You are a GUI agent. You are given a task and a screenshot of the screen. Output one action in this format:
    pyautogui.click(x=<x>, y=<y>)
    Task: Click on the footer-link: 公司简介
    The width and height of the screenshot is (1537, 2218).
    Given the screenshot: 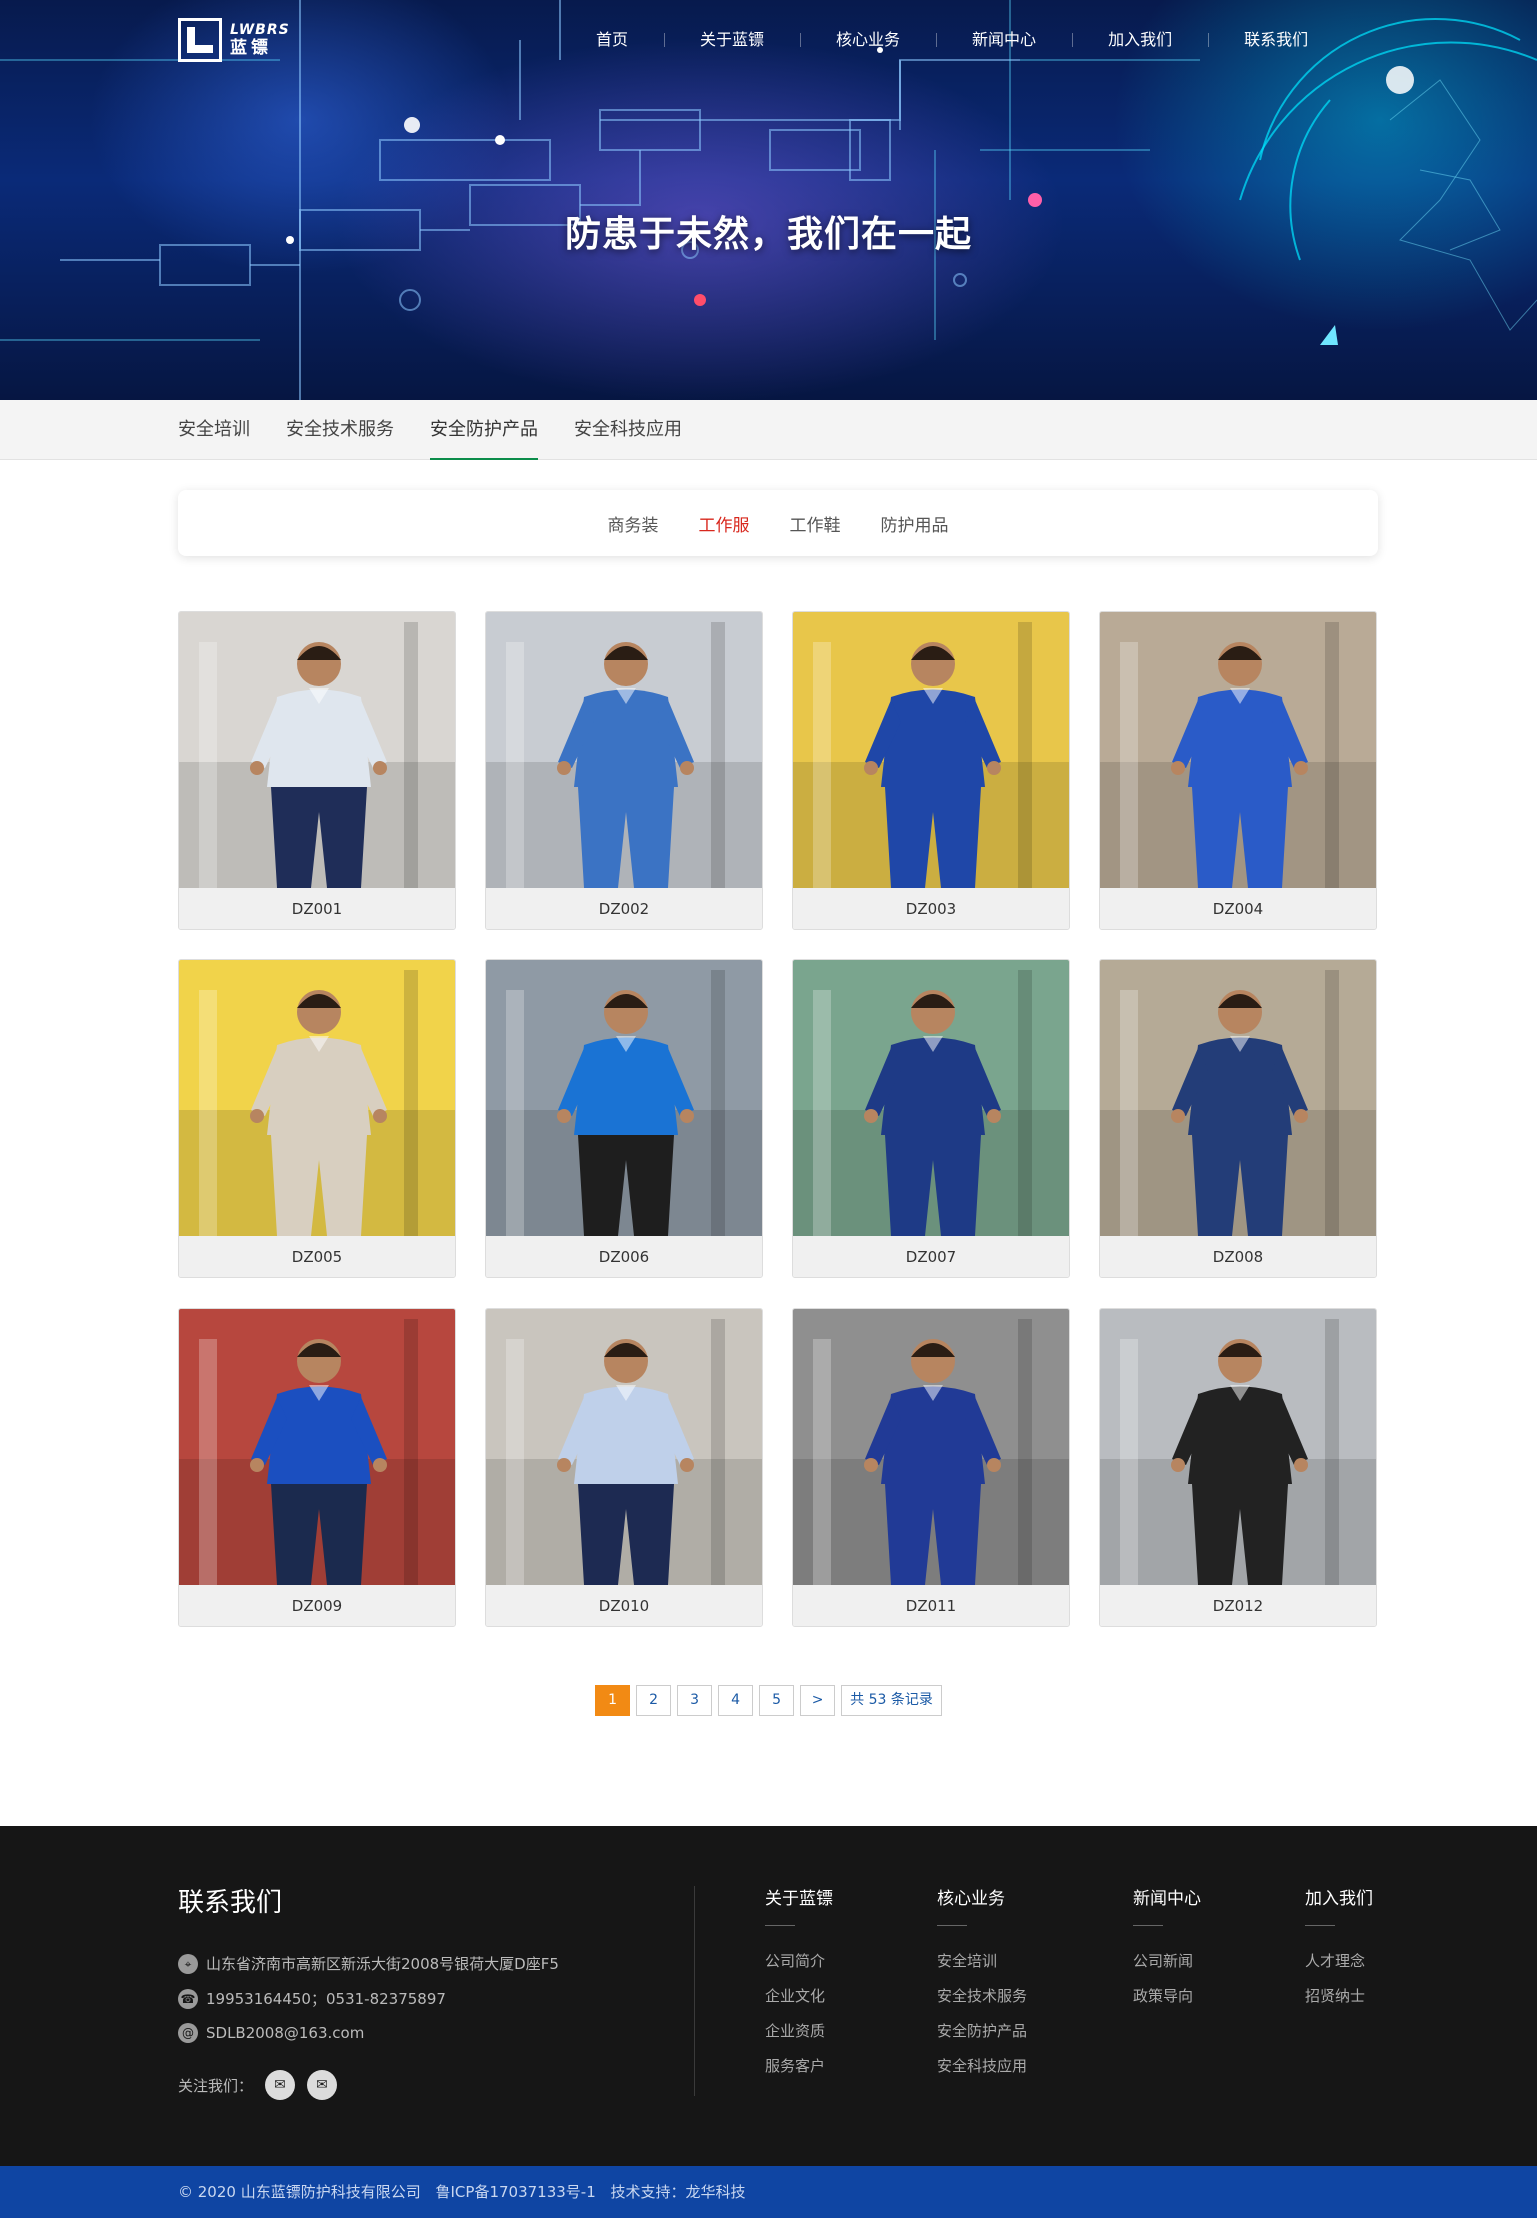 What is the action you would take?
    pyautogui.click(x=799, y=1961)
    